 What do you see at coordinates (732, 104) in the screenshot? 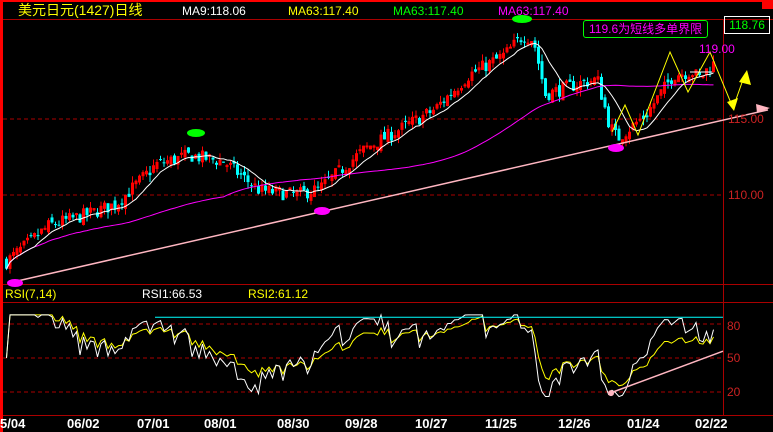
I see `projection-arrowhead-down` at bounding box center [732, 104].